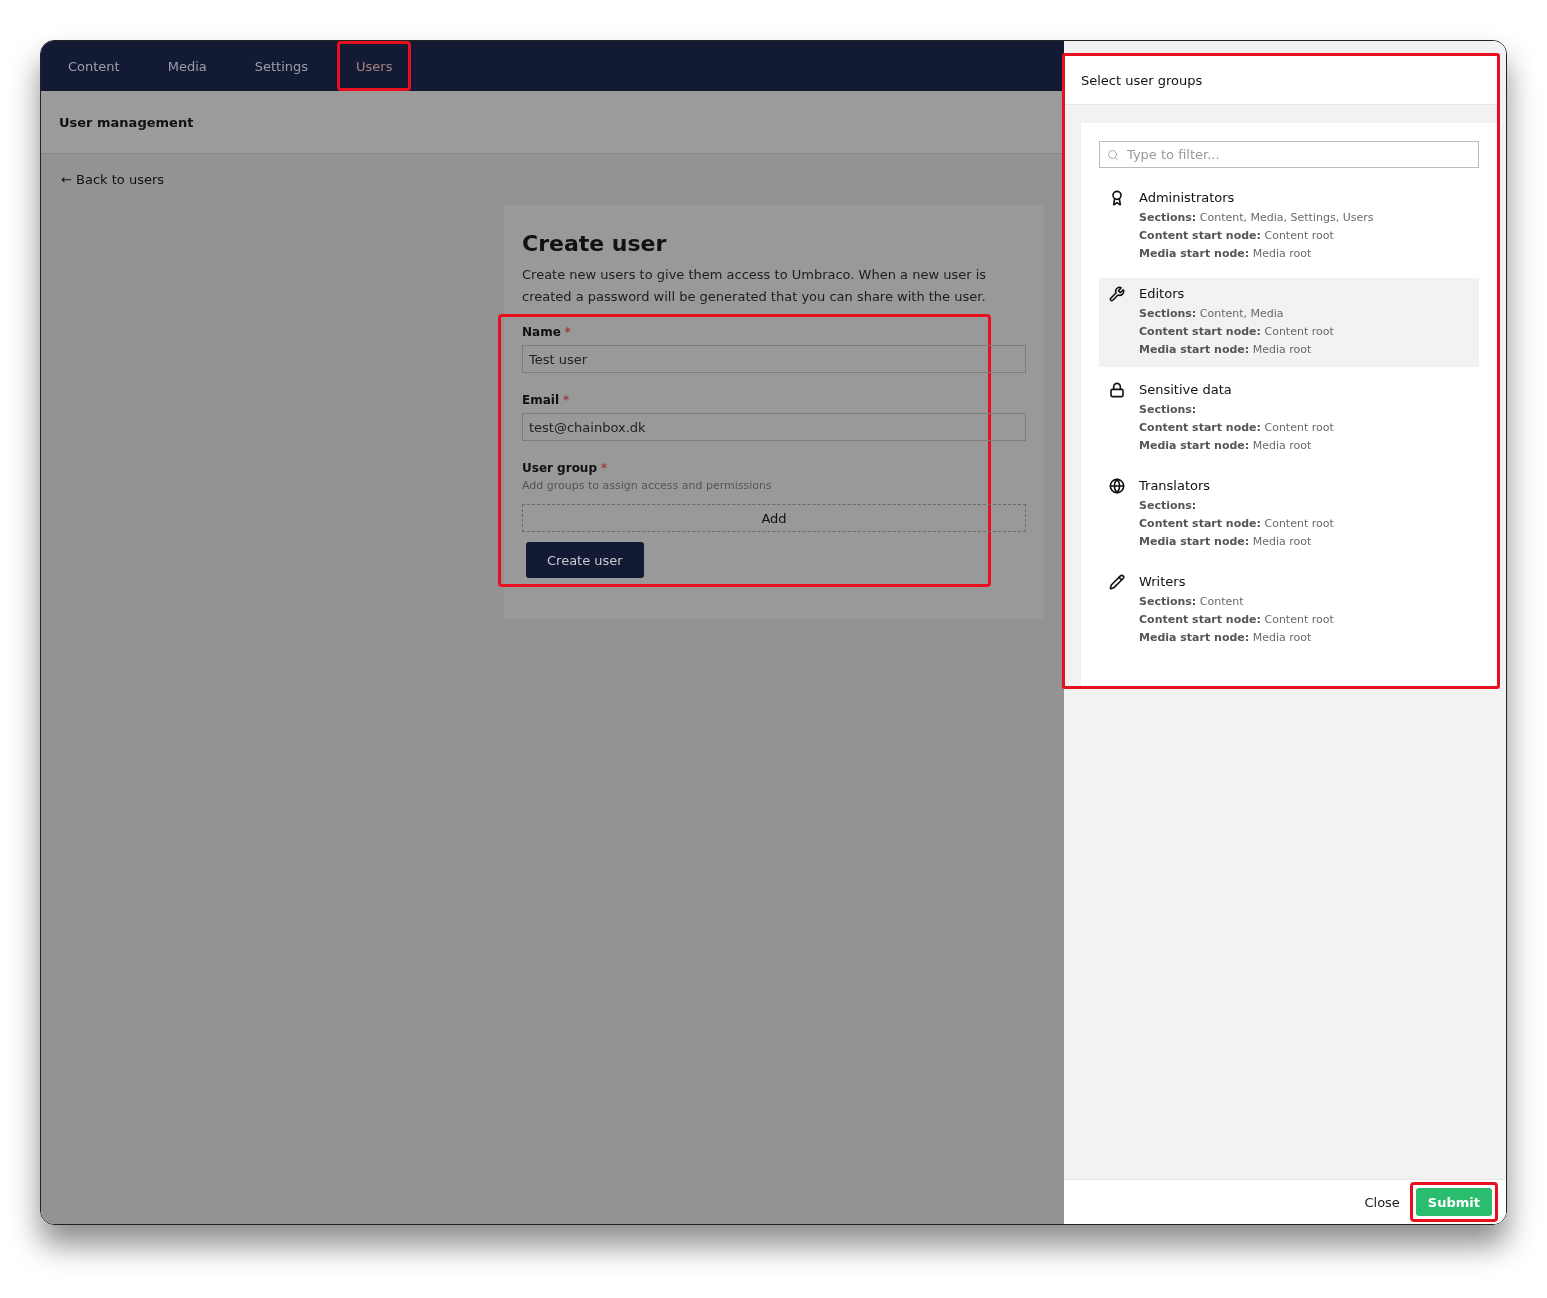 This screenshot has width=1547, height=1298. I want to click on field-hint: Add groups to assign access and permissions, so click(647, 485).